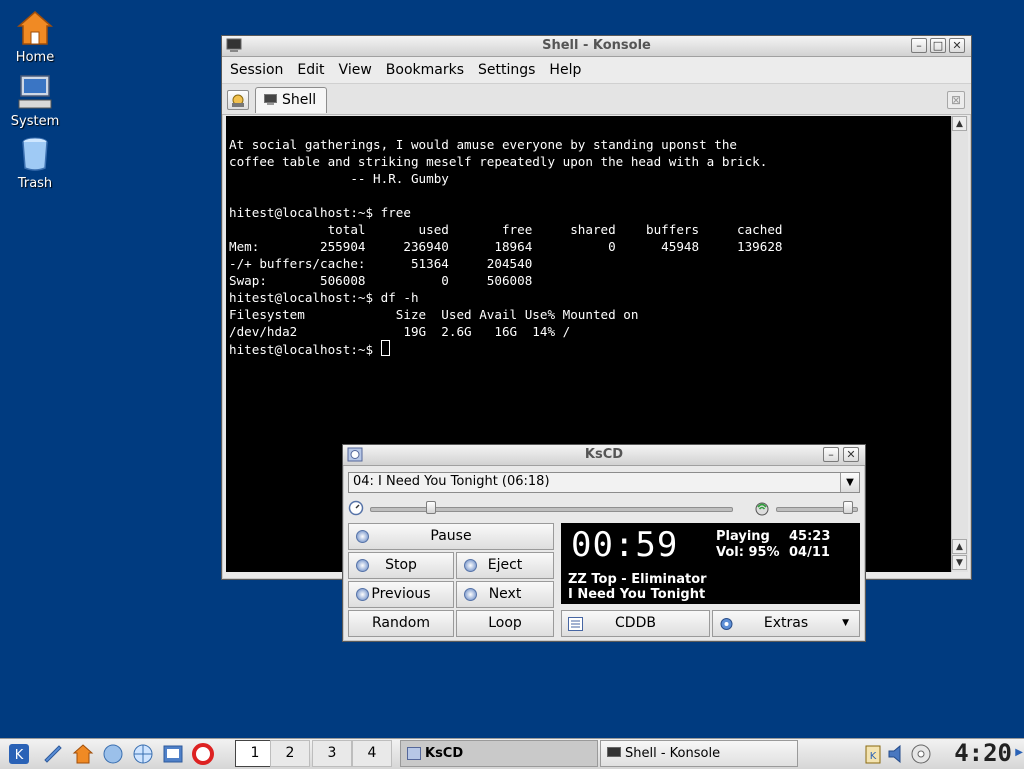  I want to click on close-tab-button: ⊠, so click(956, 100).